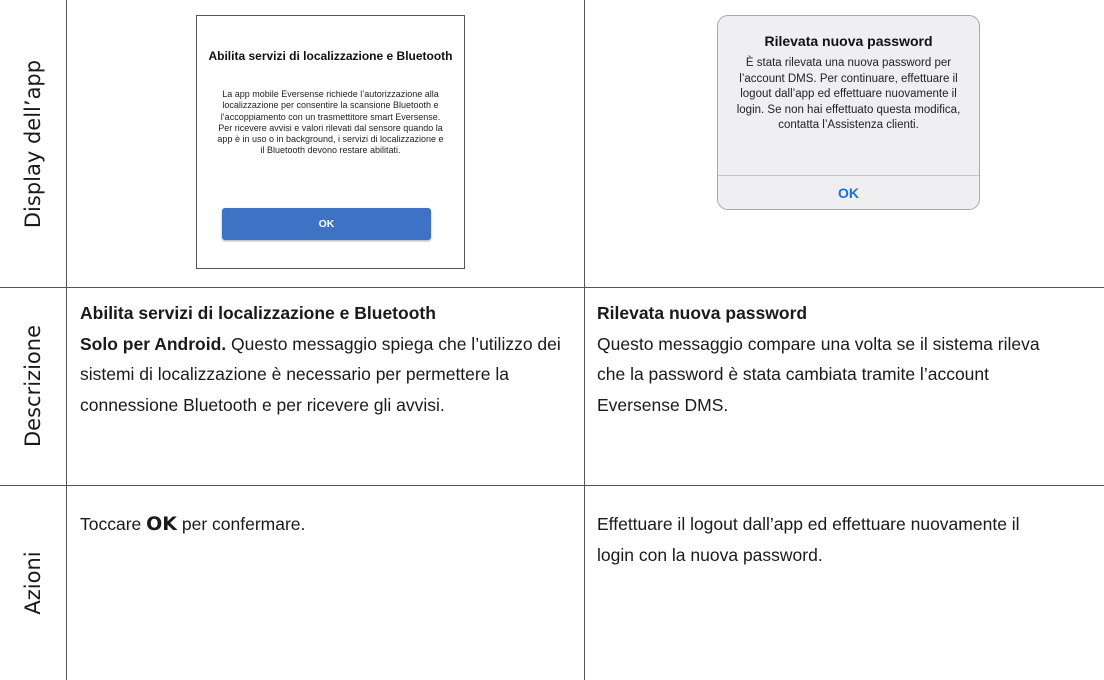 The height and width of the screenshot is (680, 1104). I want to click on ios-alert-title: Rilevata nuova password, so click(848, 41).